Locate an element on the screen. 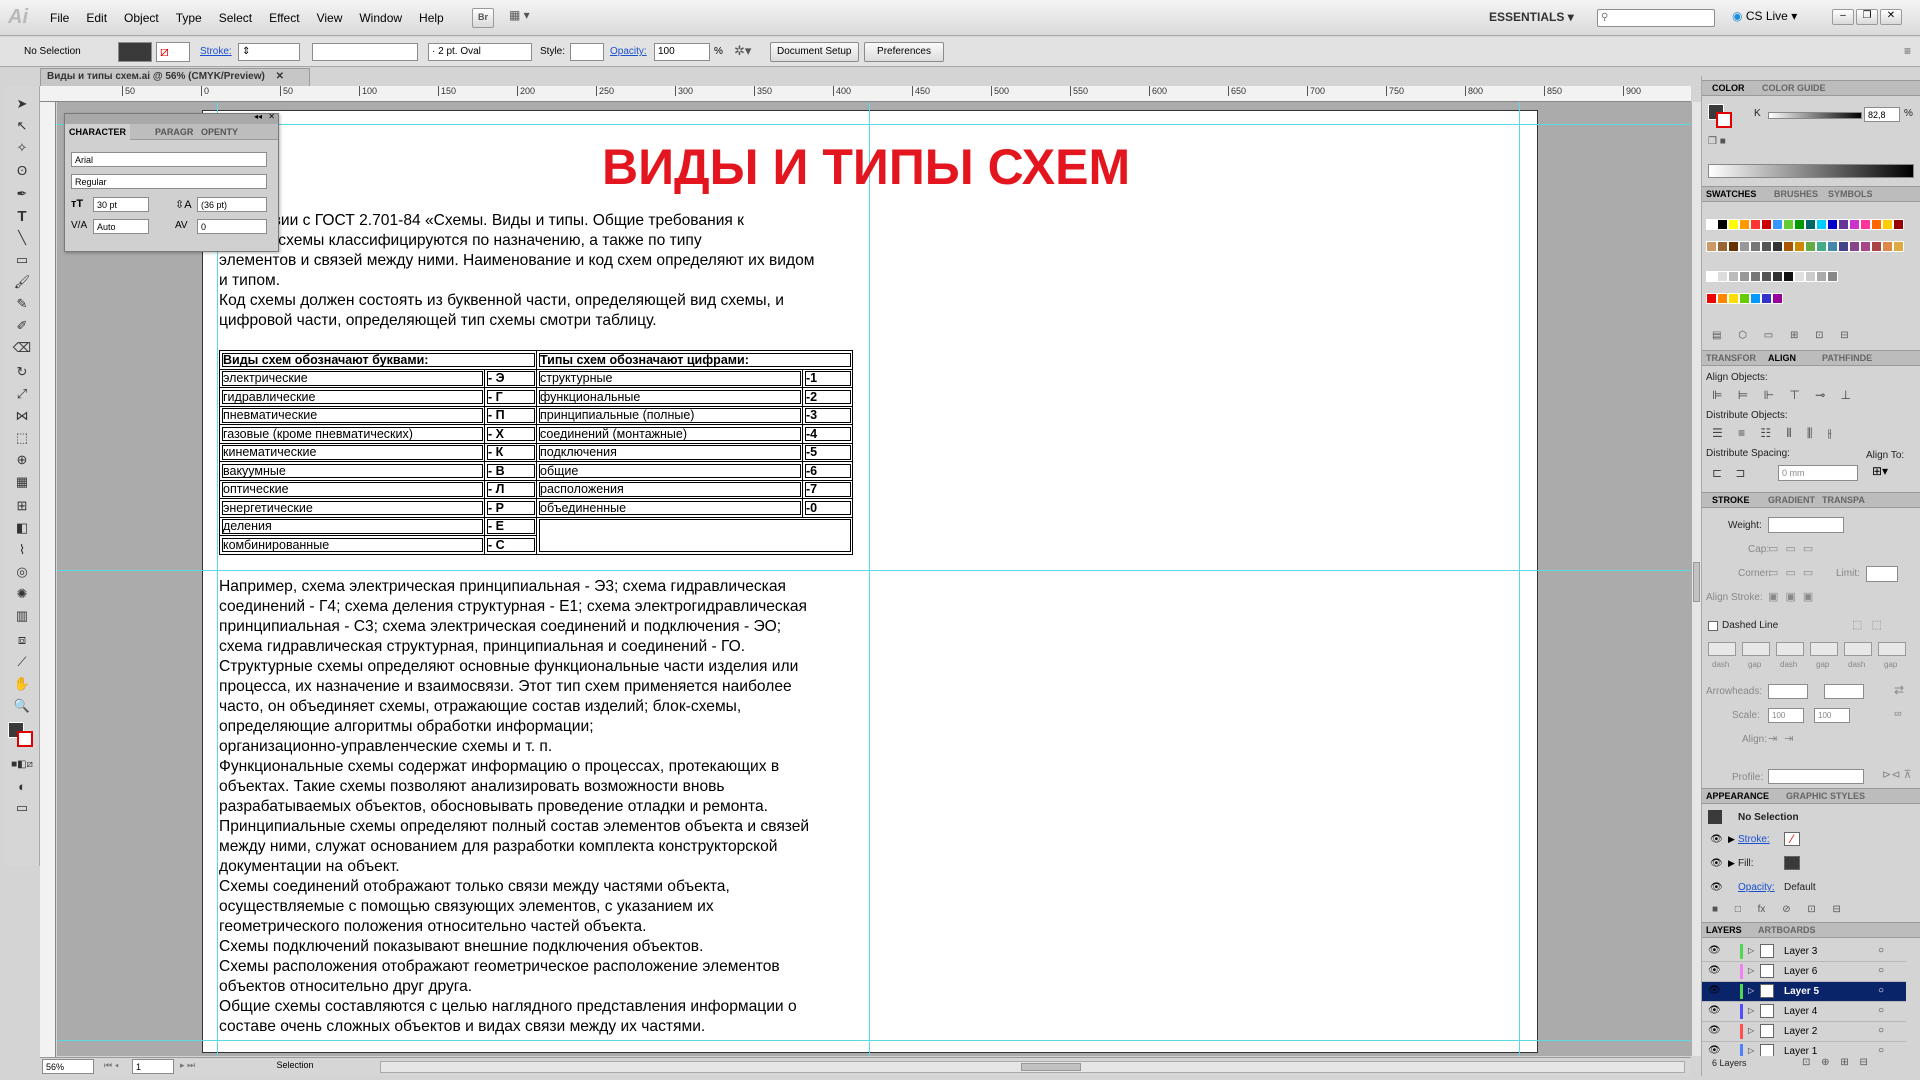 The height and width of the screenshot is (1080, 1920). kerning-field: Auto is located at coordinates (121, 226).